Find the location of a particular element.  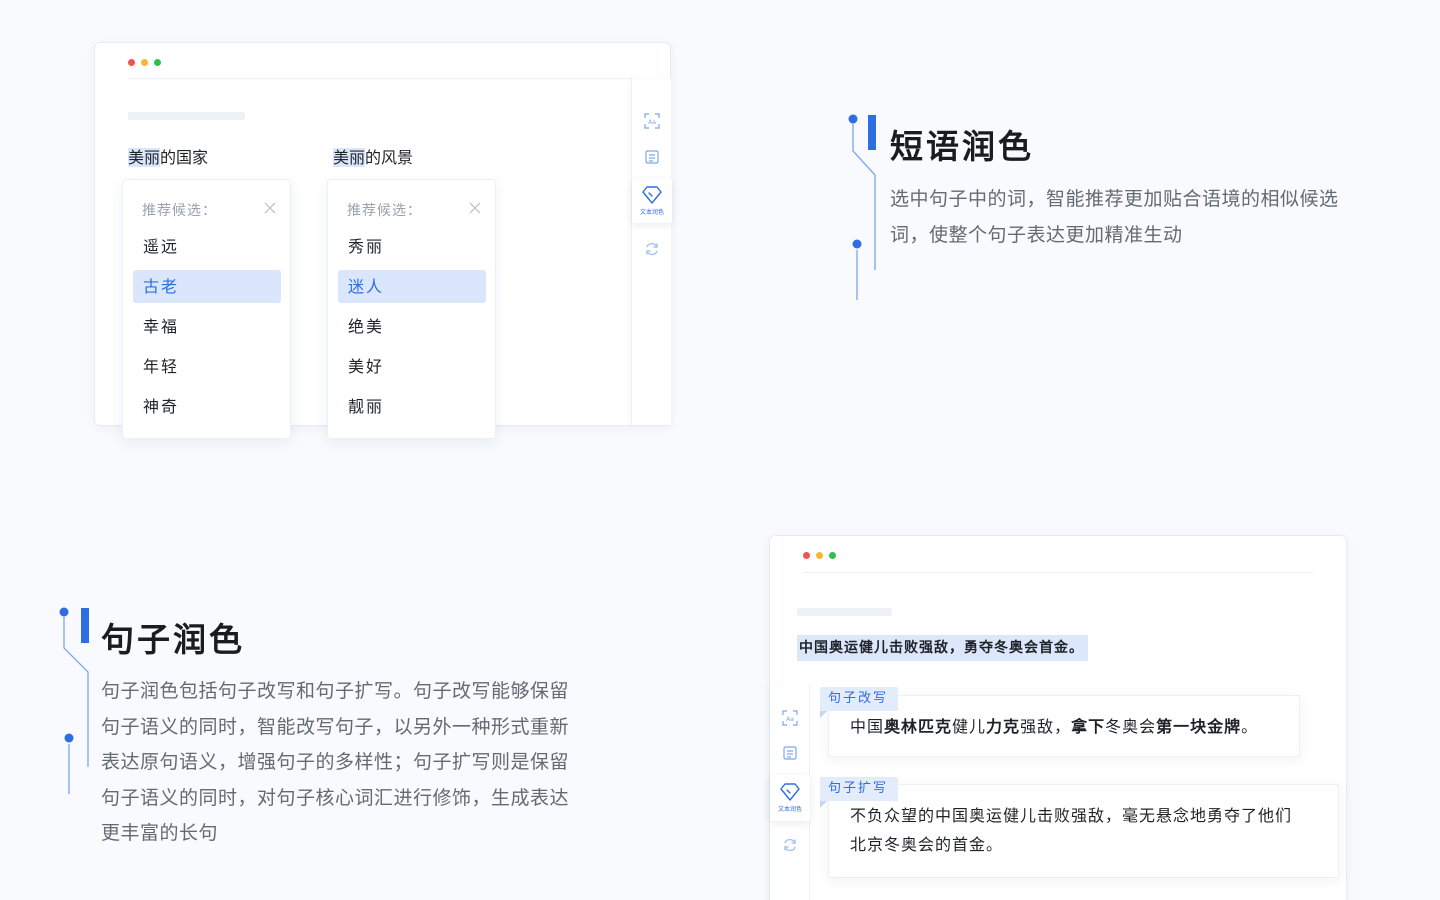

phrase-heading-2: 美丽的风景 is located at coordinates (373, 156).